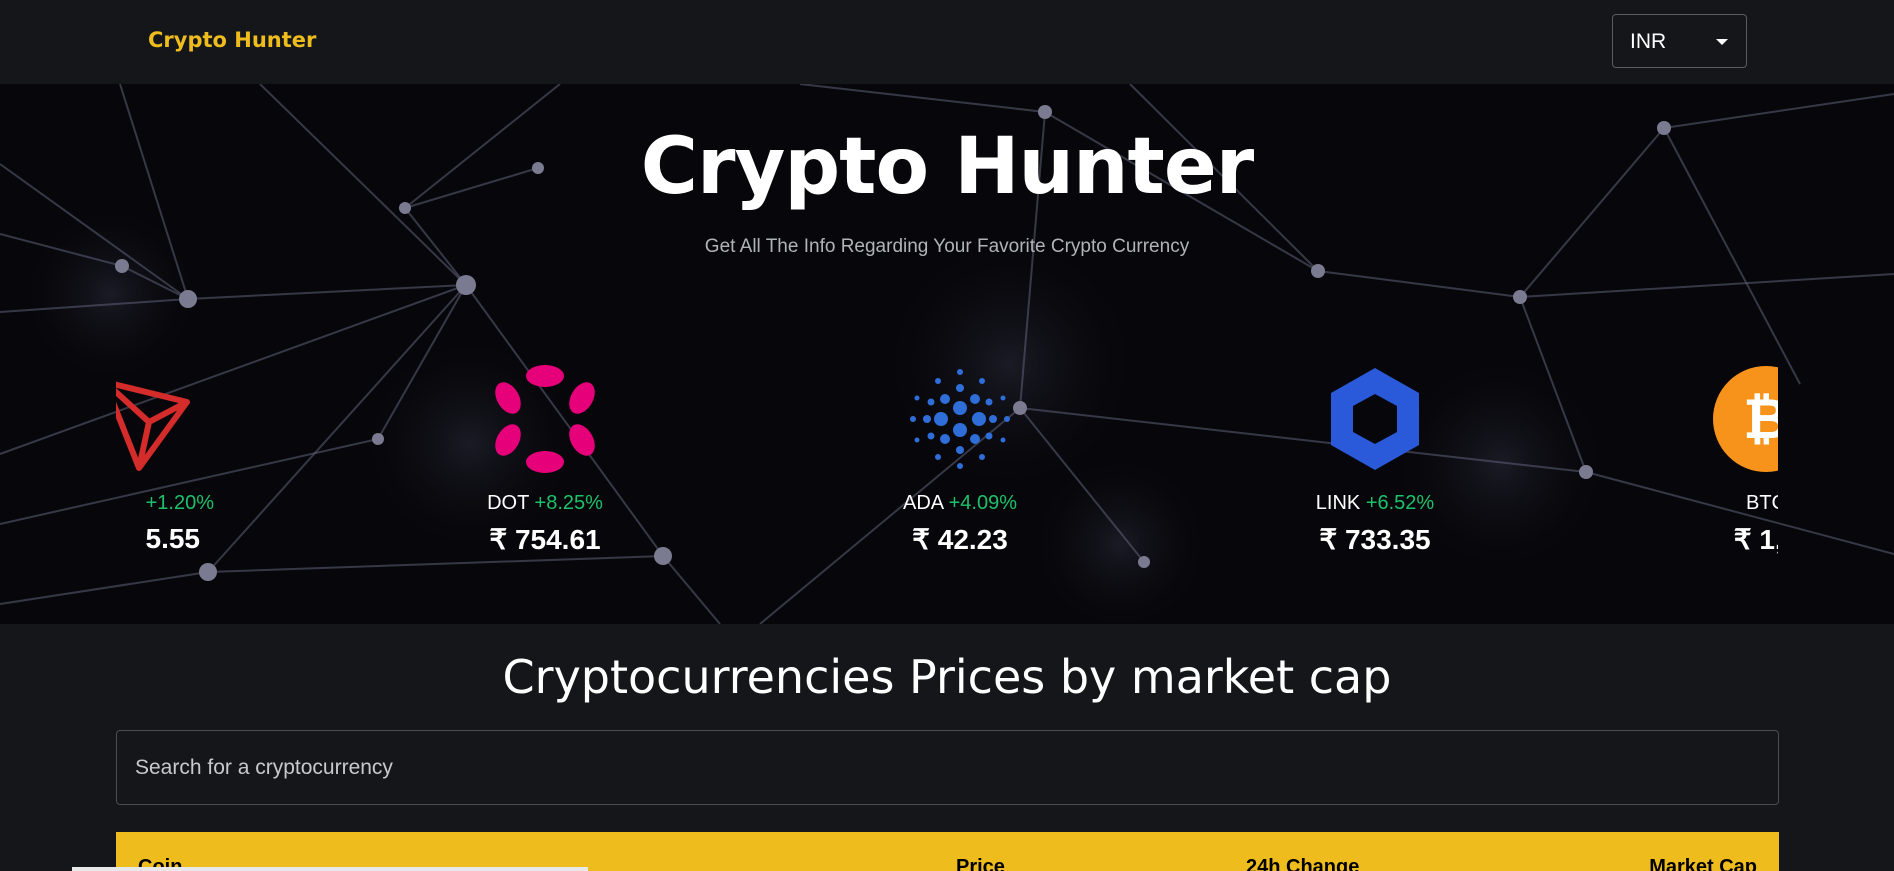  I want to click on coin-price: ₹ 733.35, so click(1375, 539).